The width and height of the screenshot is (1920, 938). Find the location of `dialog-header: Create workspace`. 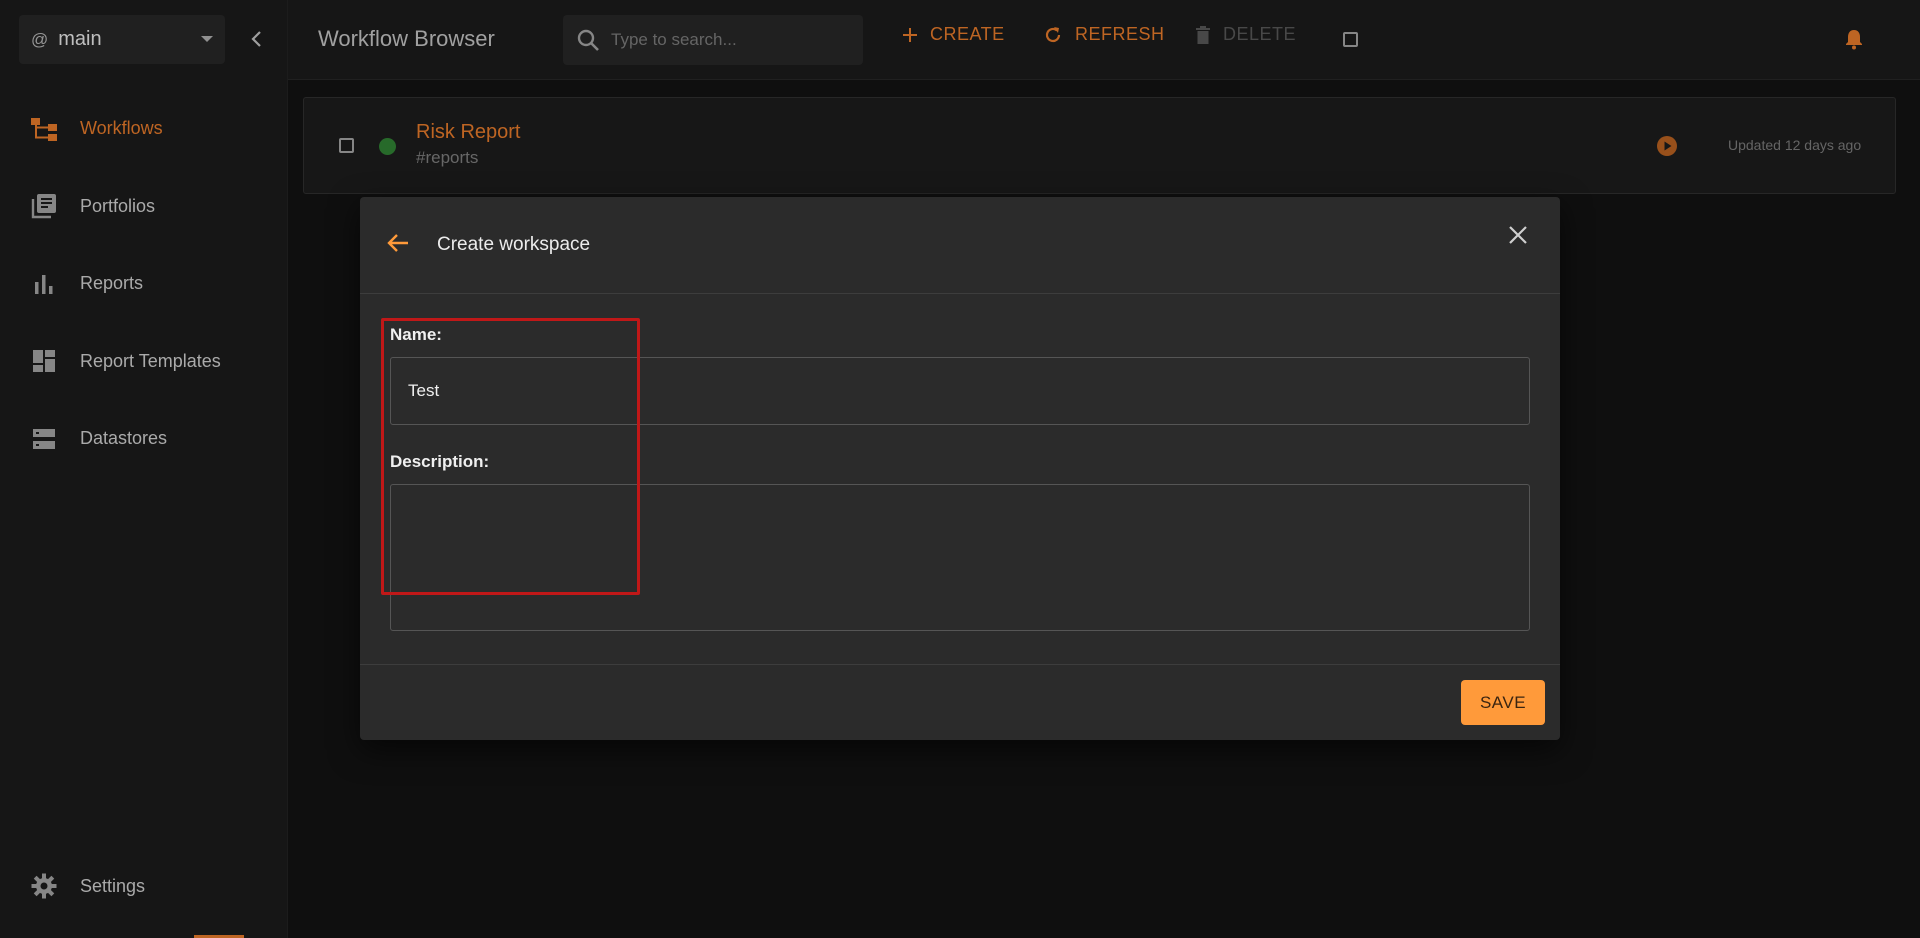

dialog-header: Create workspace is located at coordinates (960, 245).